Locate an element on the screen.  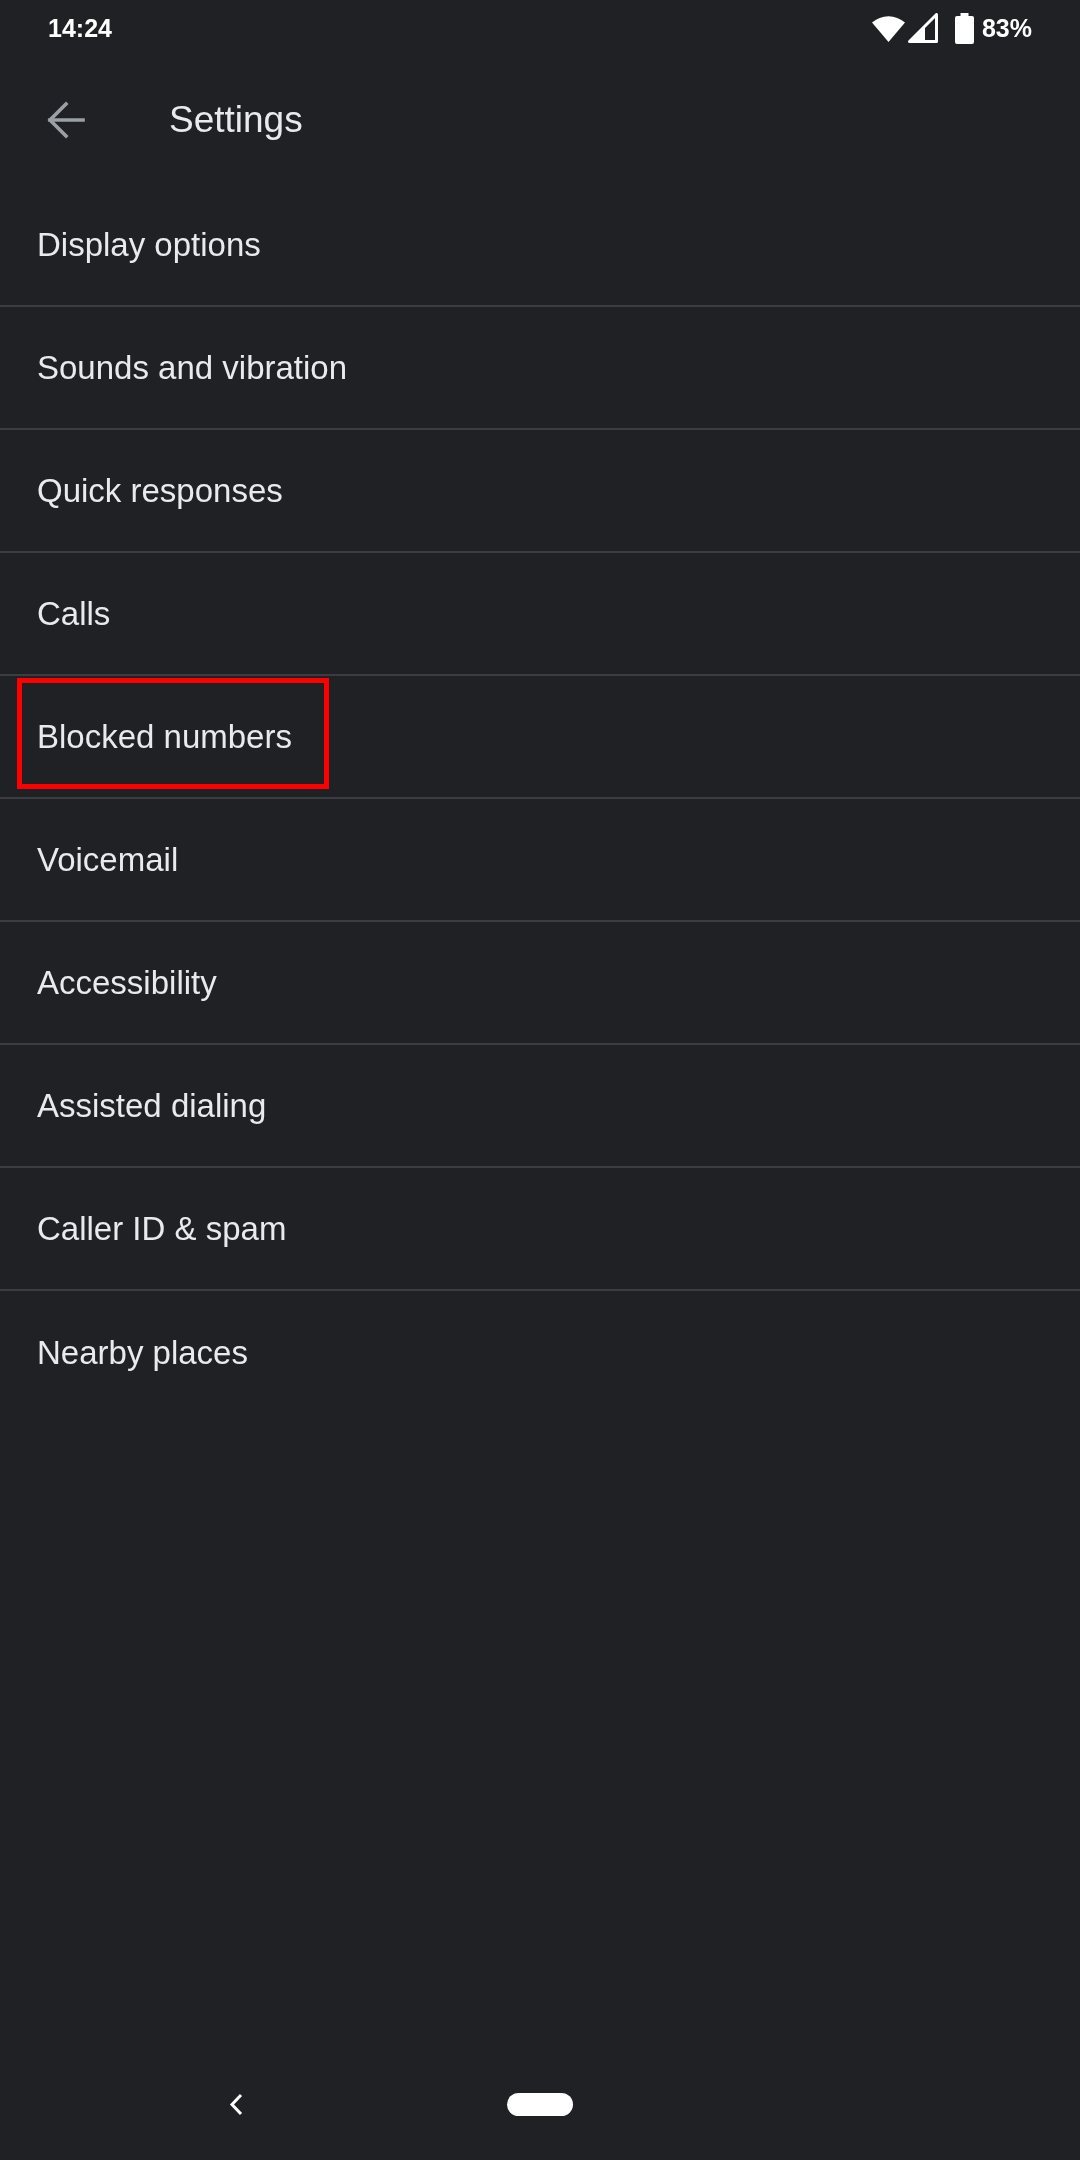
signal-icon is located at coordinates (922, 28).